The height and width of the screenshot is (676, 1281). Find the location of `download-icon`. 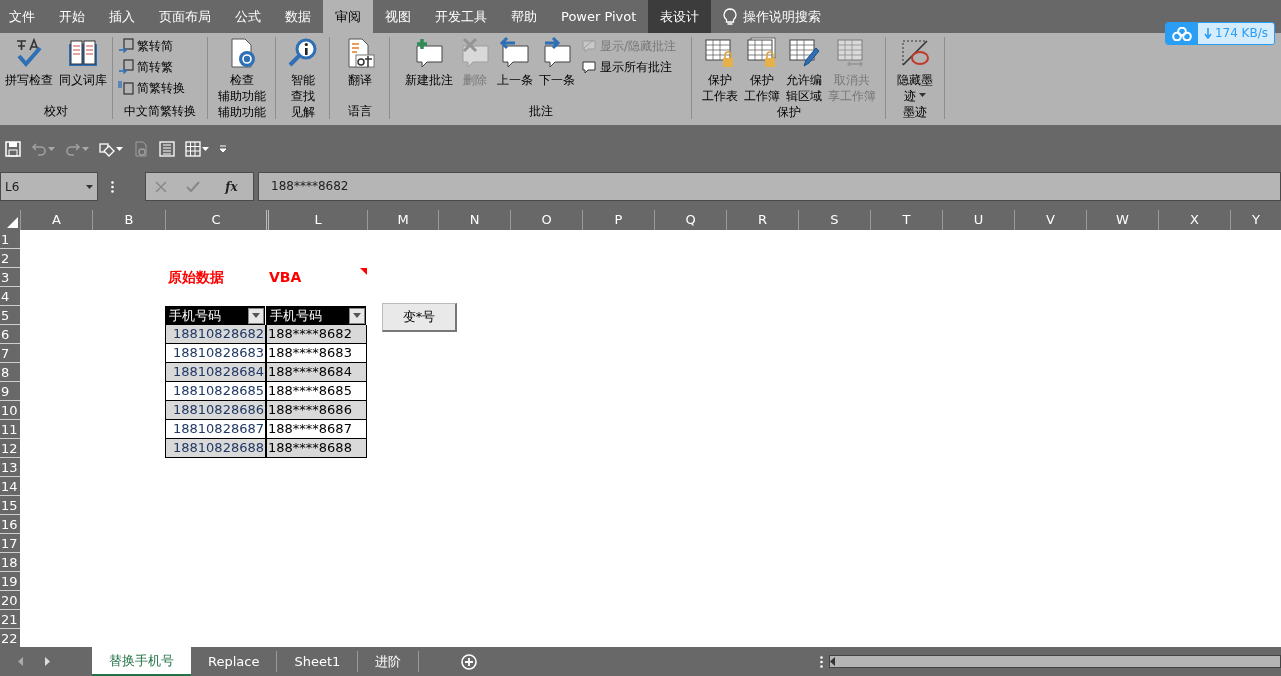

download-icon is located at coordinates (1207, 33).